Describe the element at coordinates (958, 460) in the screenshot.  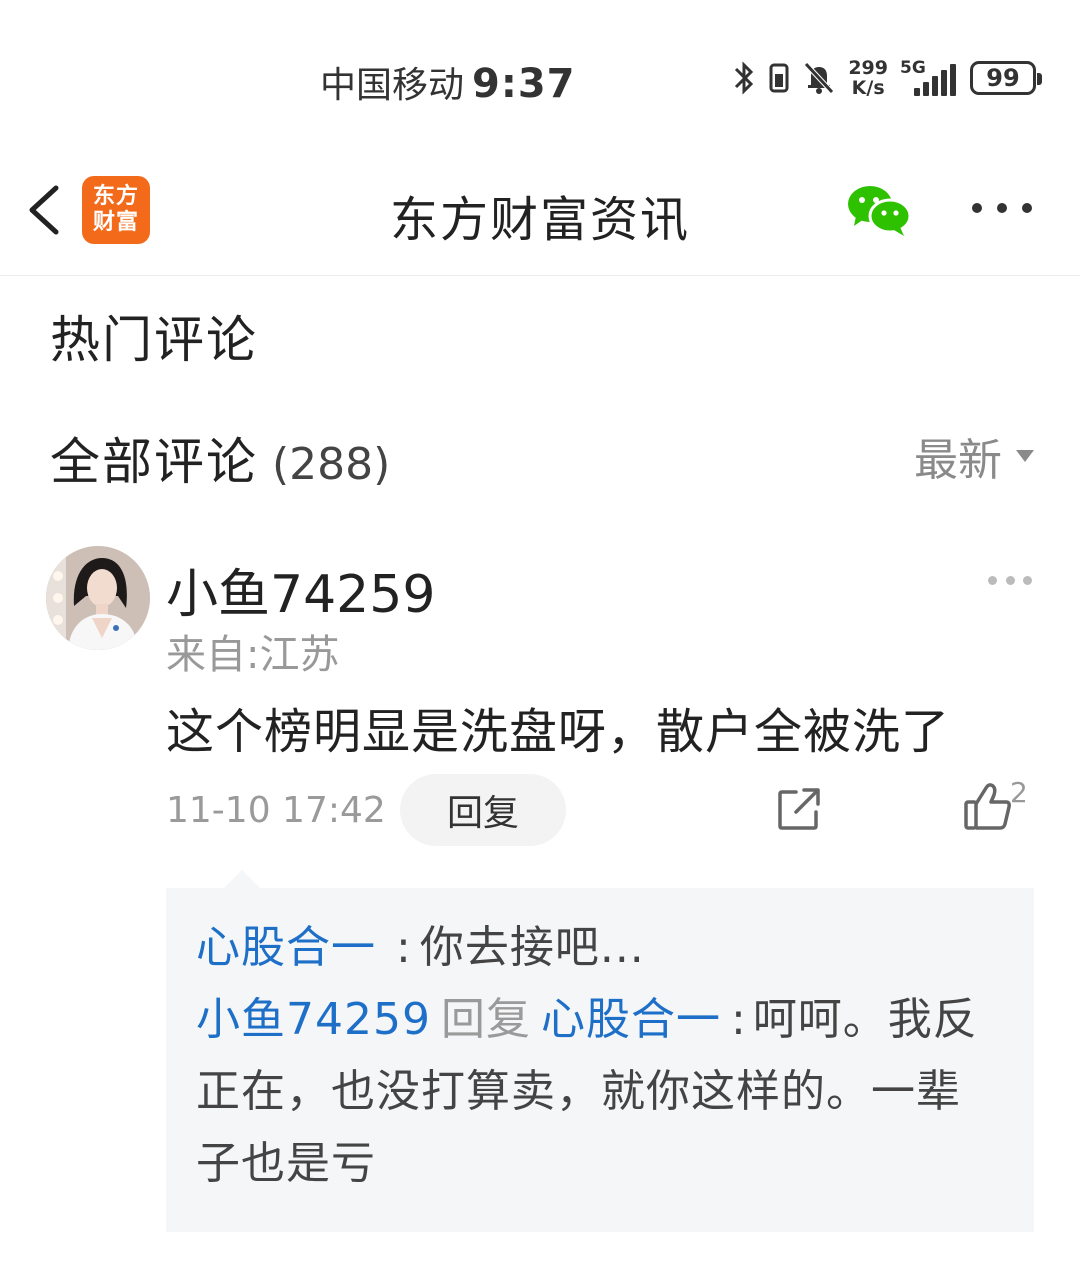
I see `sort-label: 最新` at that location.